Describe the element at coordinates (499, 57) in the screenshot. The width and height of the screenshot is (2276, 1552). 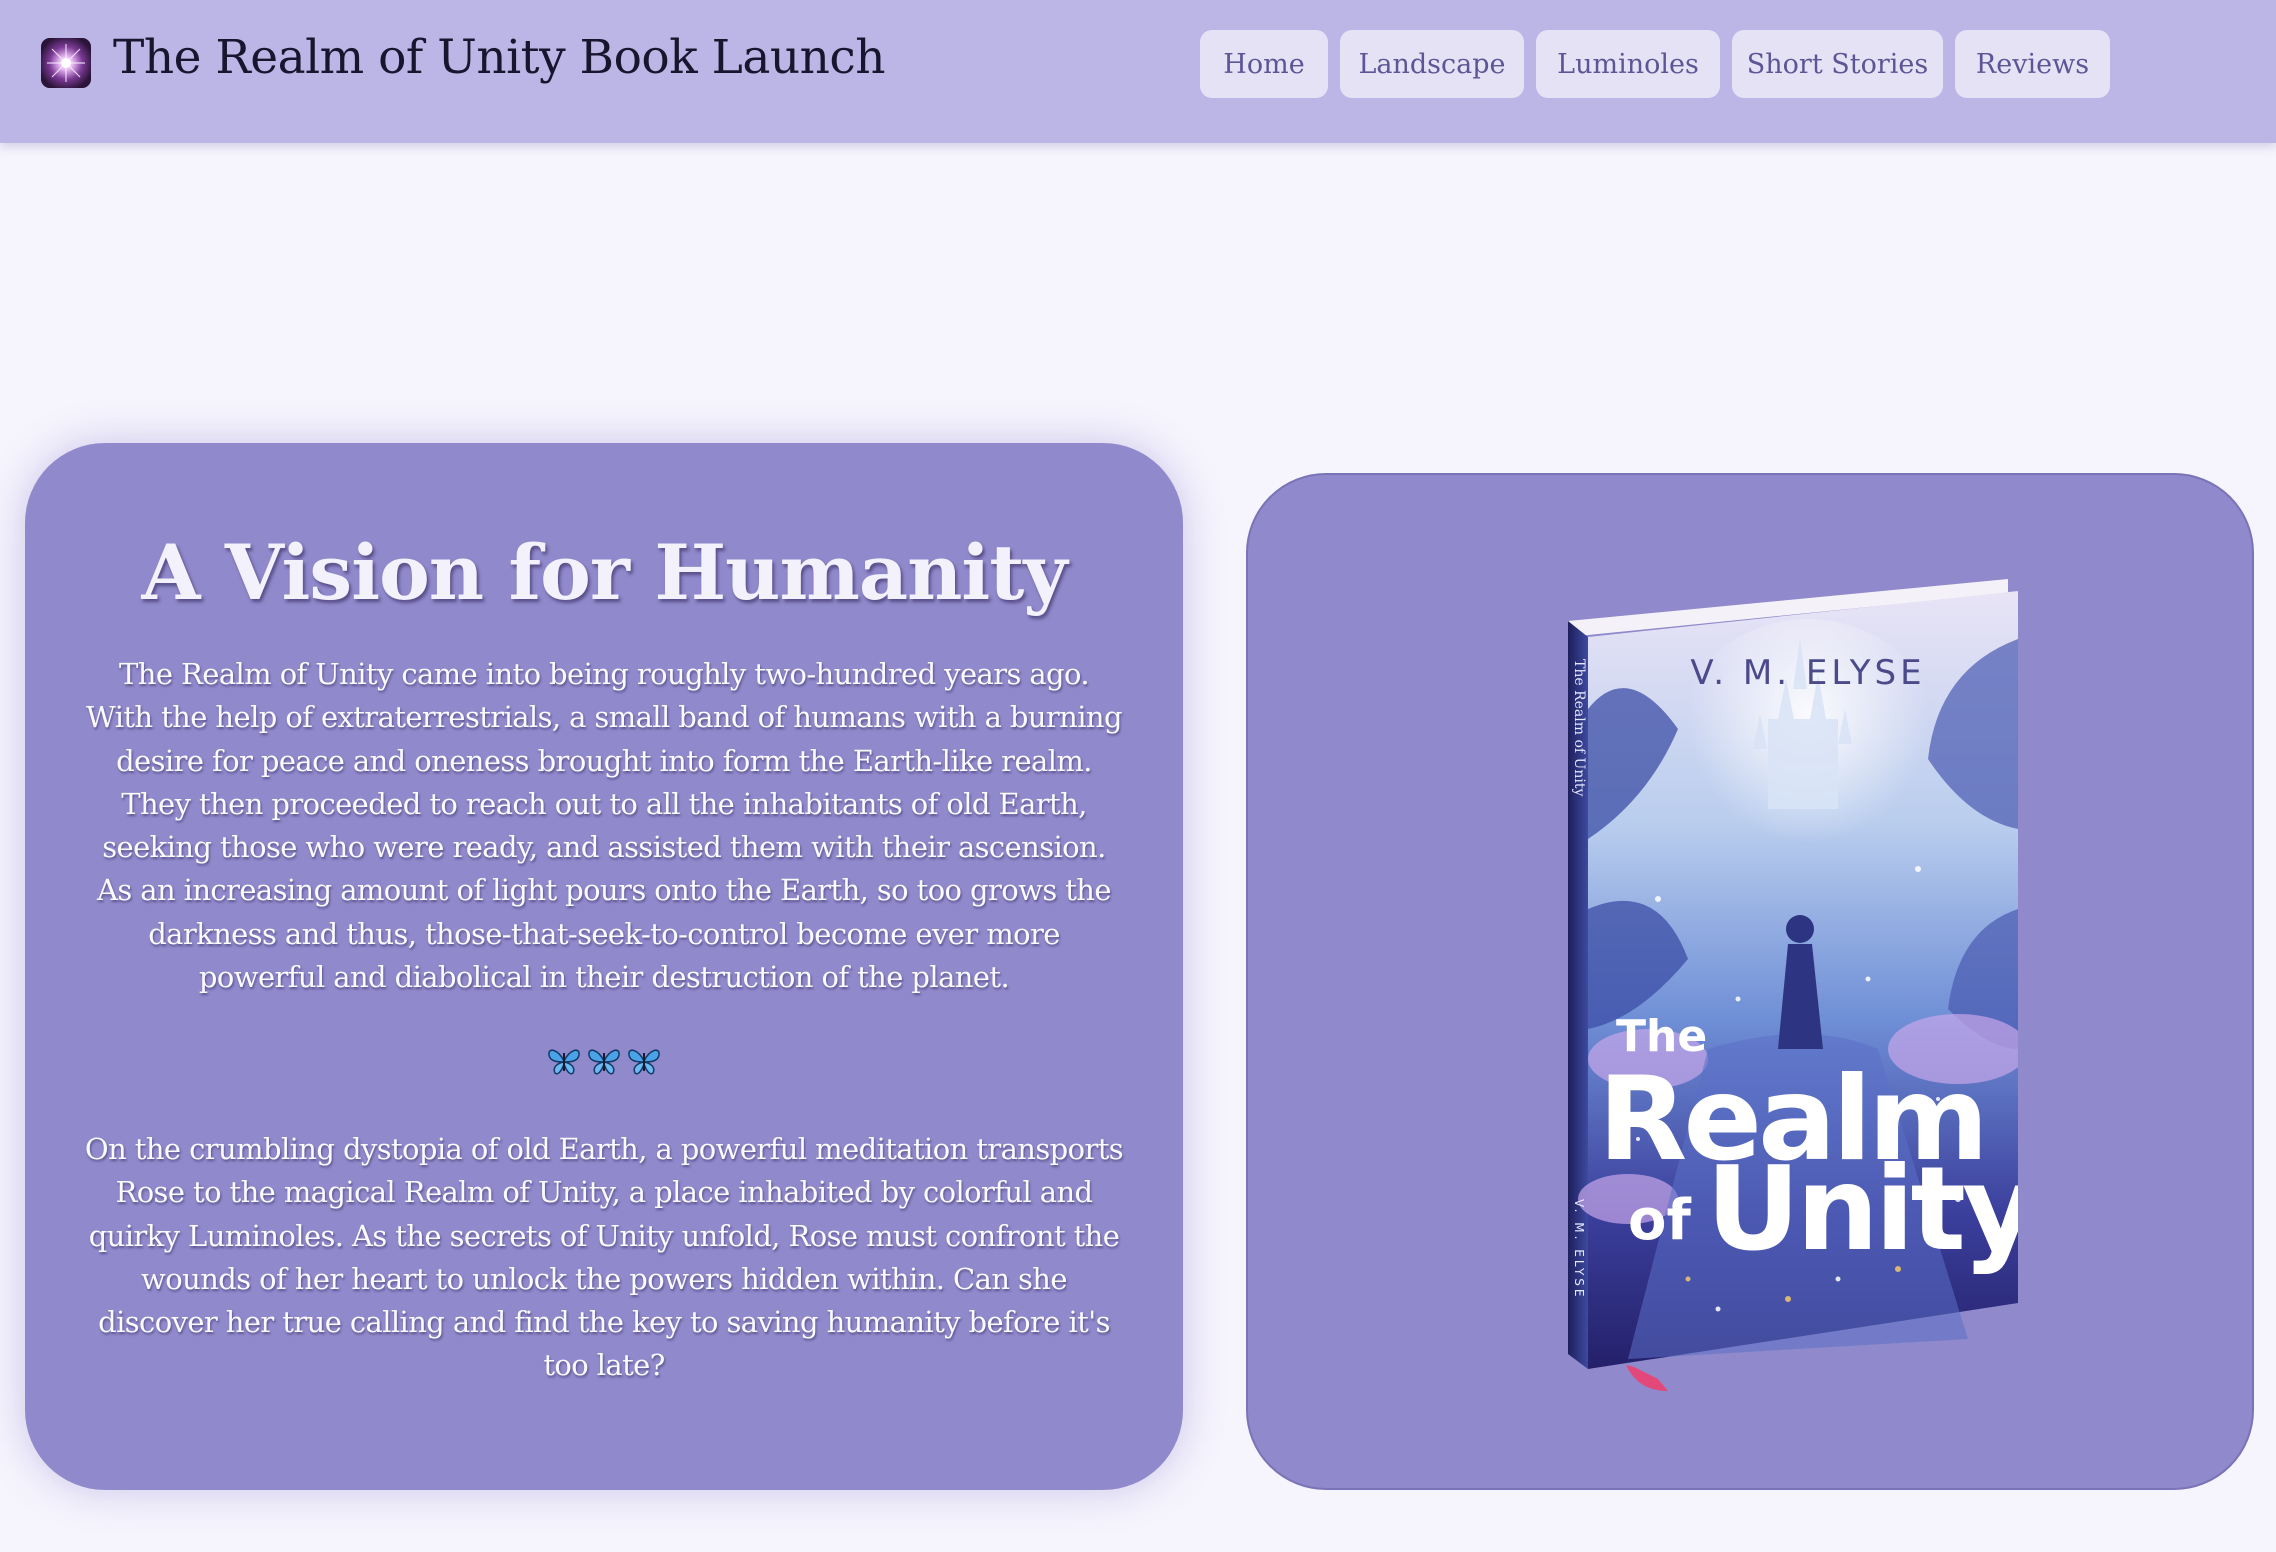
I see `site-title: The Realm of Unity Book Launch` at that location.